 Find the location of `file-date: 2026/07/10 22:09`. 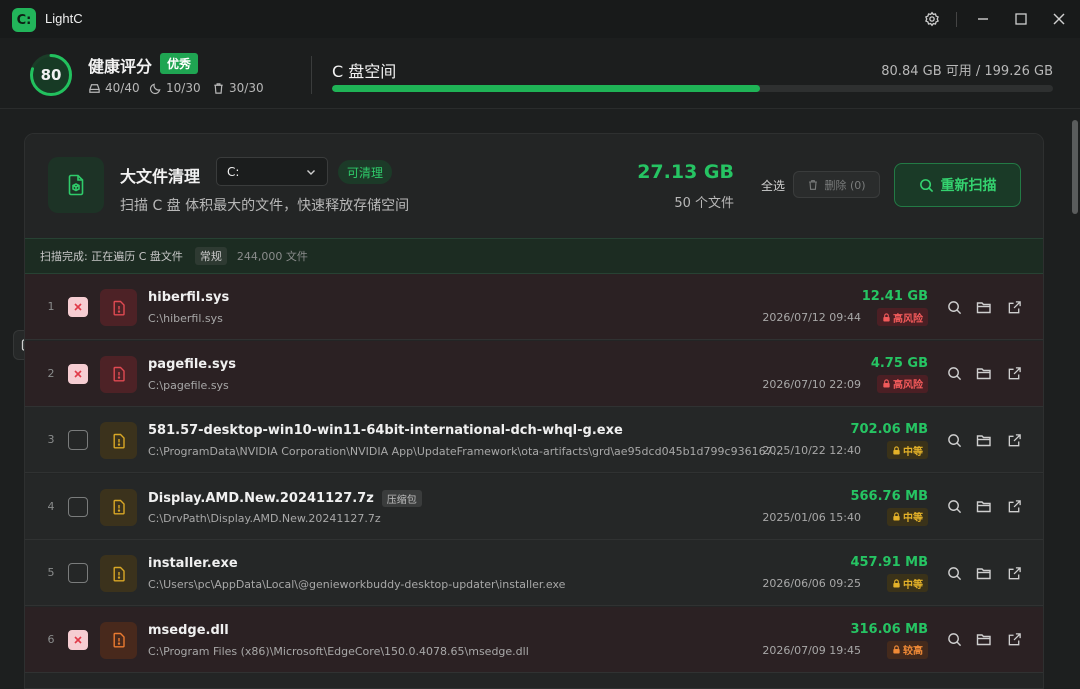

file-date: 2026/07/10 22:09 is located at coordinates (811, 384).